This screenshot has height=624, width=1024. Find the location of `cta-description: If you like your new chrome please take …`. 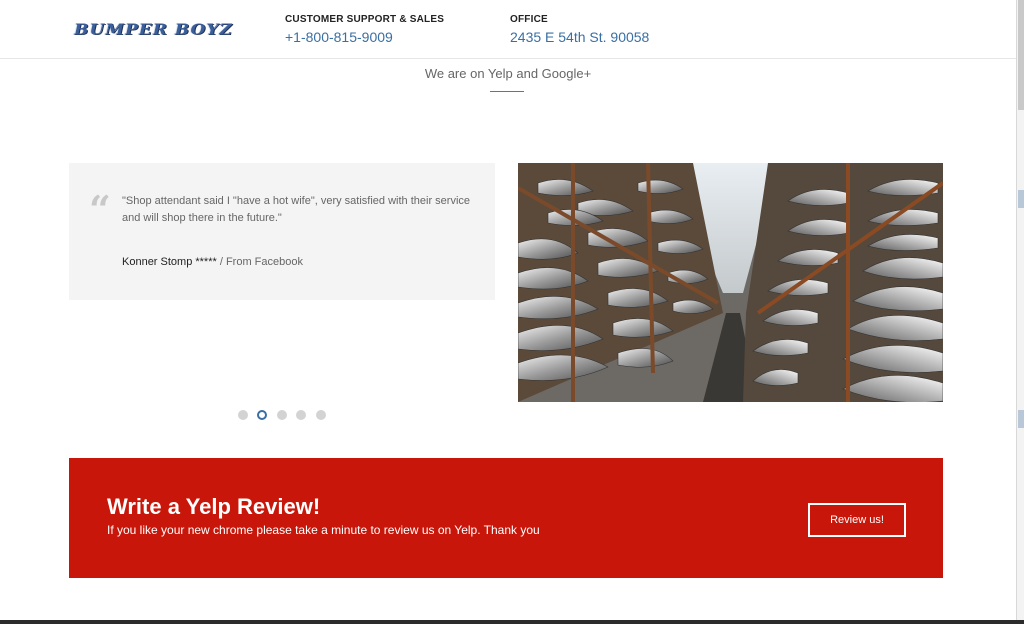

cta-description: If you like your new chrome please take … is located at coordinates (323, 530).